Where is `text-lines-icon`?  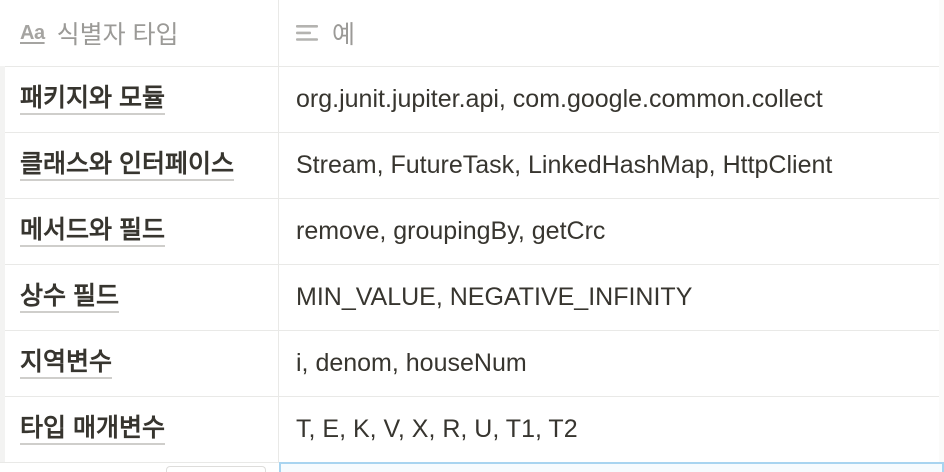 text-lines-icon is located at coordinates (308, 33).